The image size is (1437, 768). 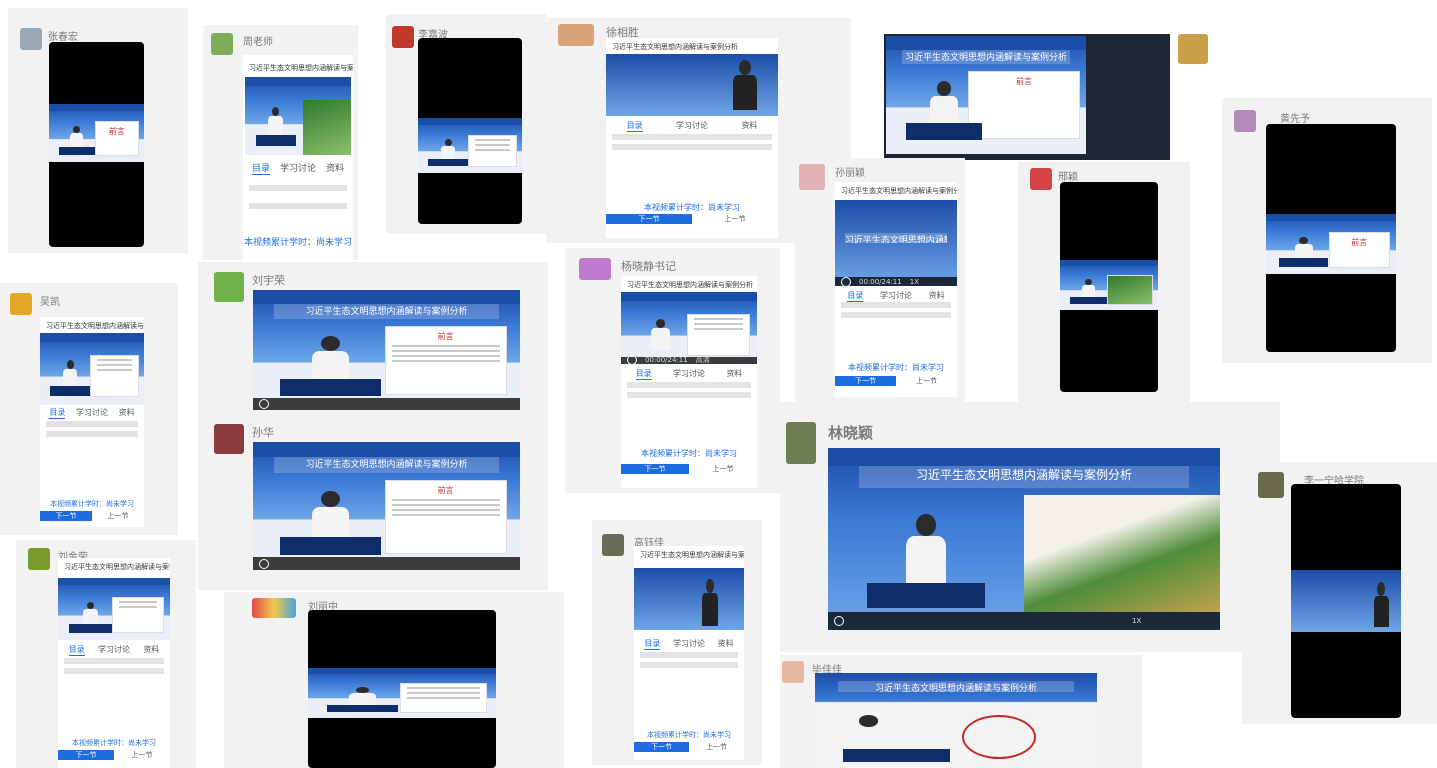 What do you see at coordinates (896, 243) in the screenshot?
I see `course-video: 习近平生态文明思想内涵解读与案例分析 00:00/24:11 1X` at bounding box center [896, 243].